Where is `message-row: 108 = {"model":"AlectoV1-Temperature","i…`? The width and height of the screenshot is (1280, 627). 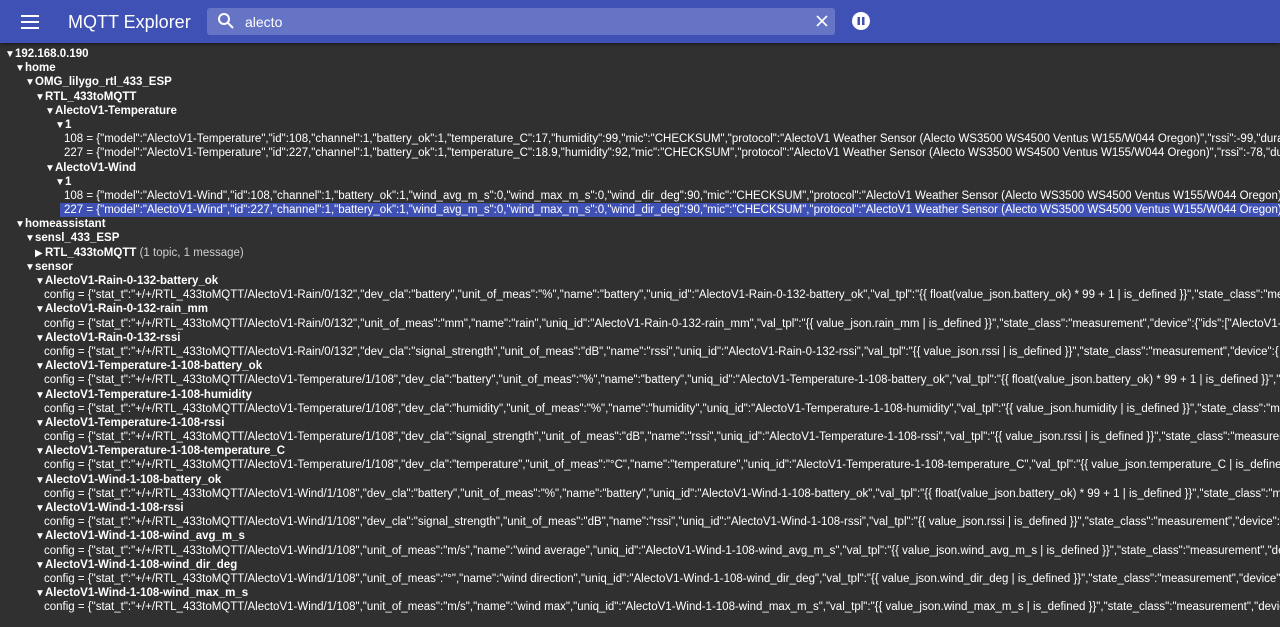 message-row: 108 = {"model":"AlectoV1-Temperature","i… is located at coordinates (640, 139).